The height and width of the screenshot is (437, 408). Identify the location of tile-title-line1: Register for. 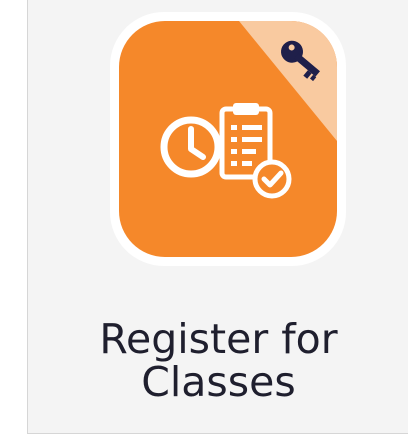
(218, 339).